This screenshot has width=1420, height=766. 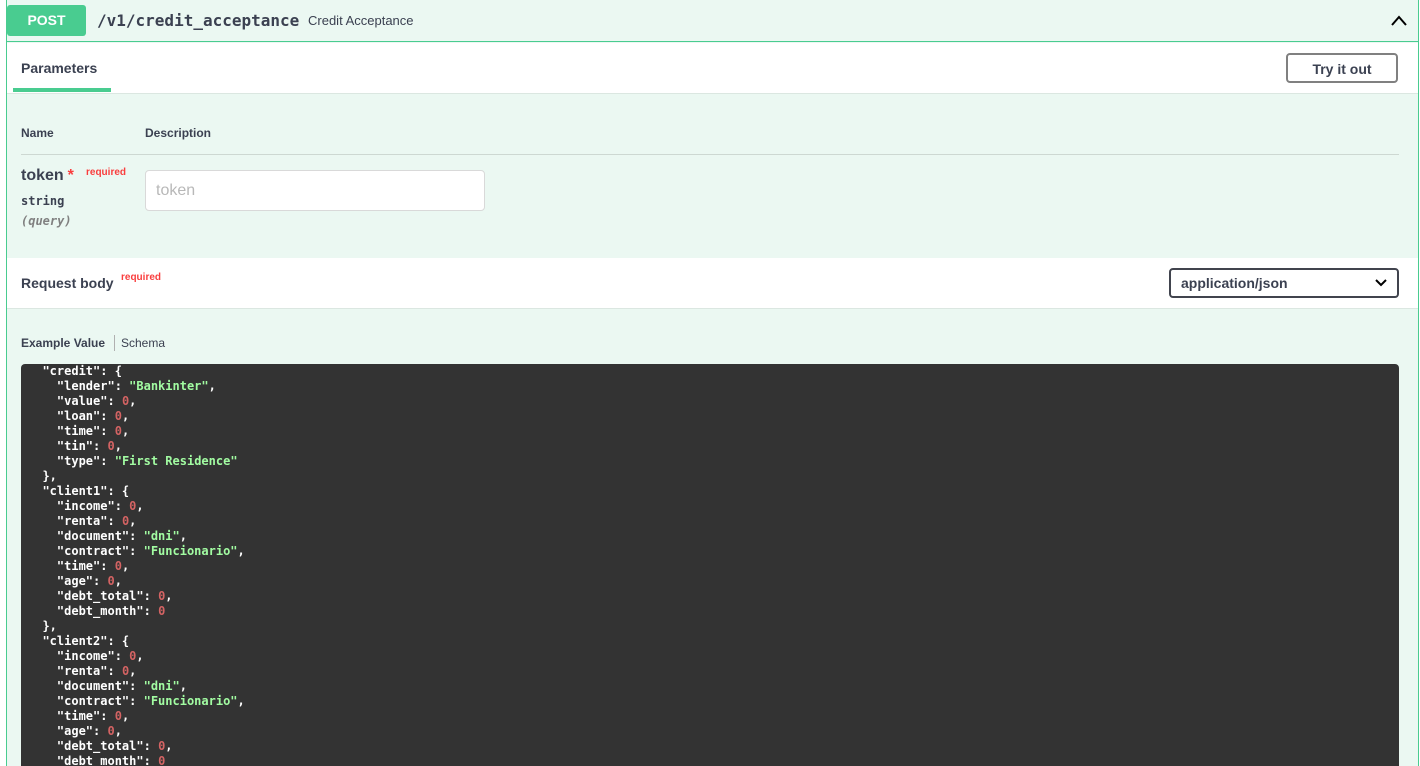 What do you see at coordinates (82, 401) in the screenshot?
I see `code-token: "value"` at bounding box center [82, 401].